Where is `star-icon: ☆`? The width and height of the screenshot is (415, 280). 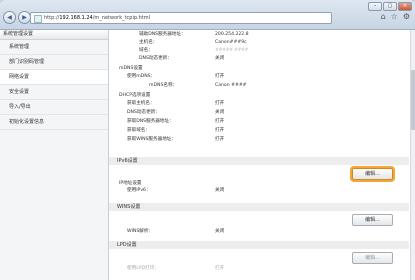
star-icon: ☆ is located at coordinates (394, 17).